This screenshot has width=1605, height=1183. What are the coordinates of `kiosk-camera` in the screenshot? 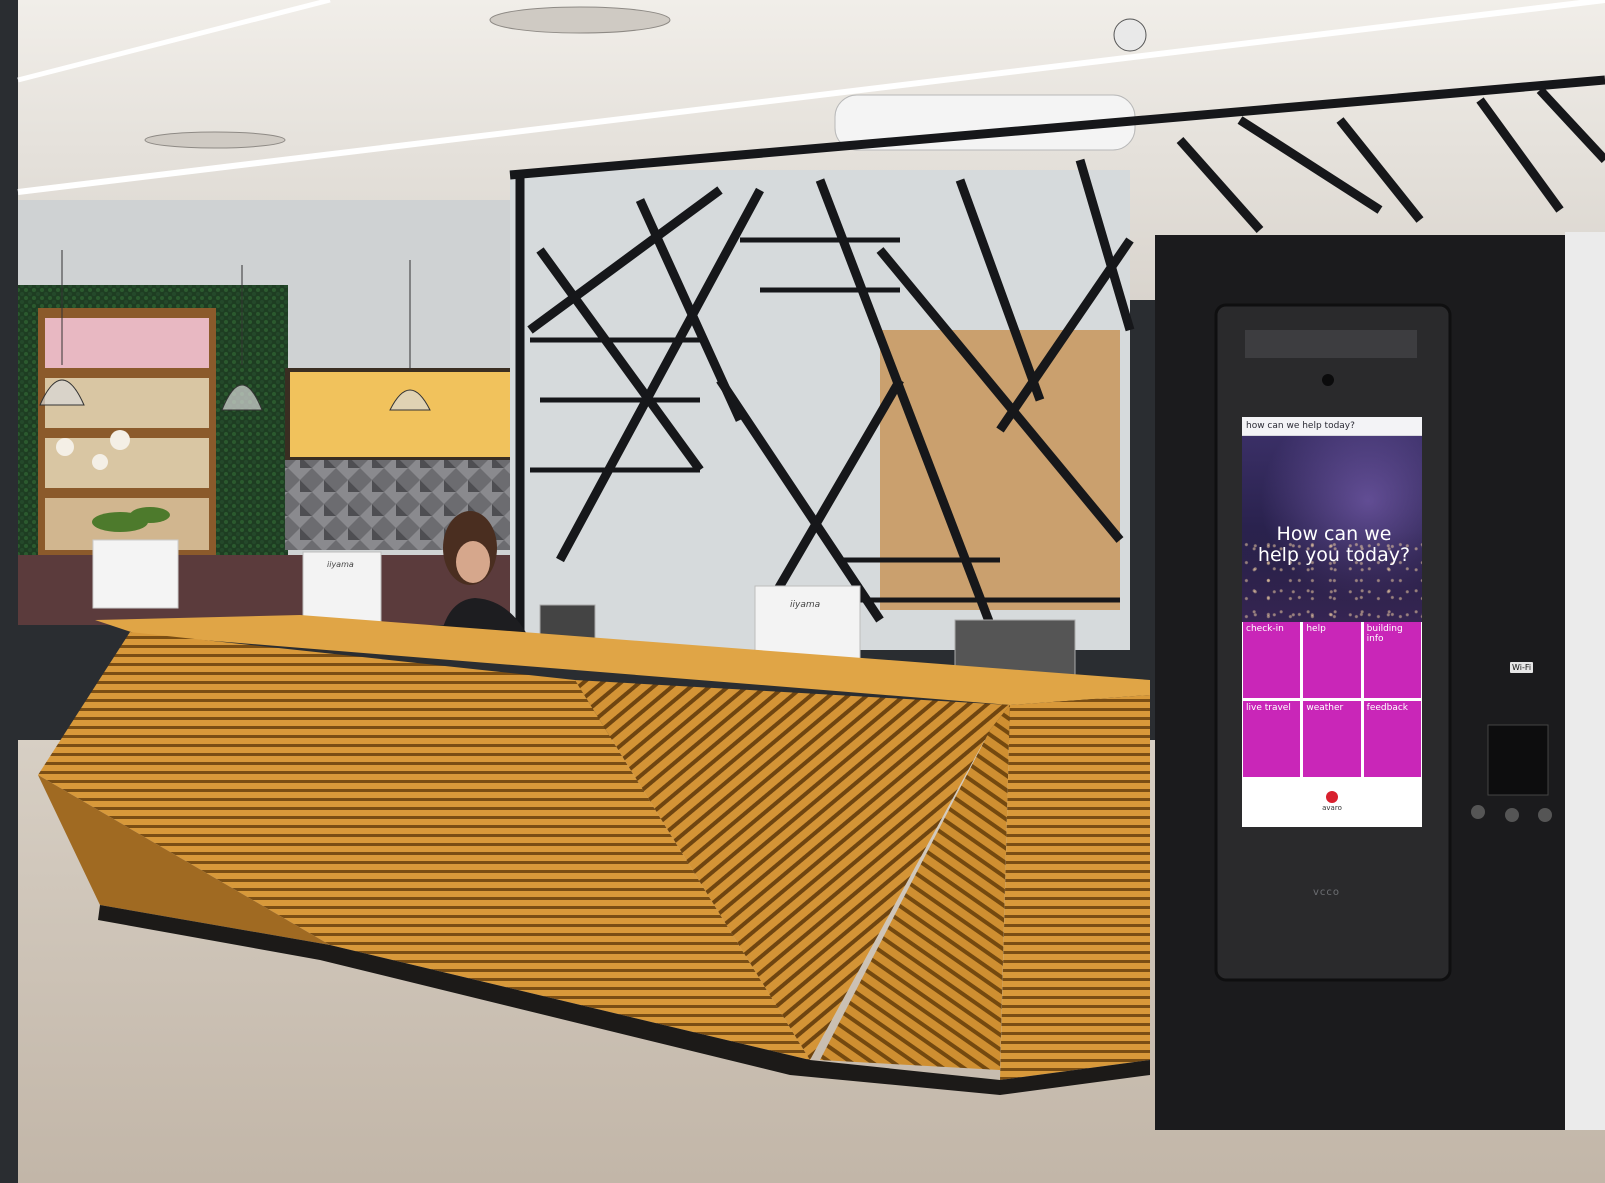 It's located at (1328, 380).